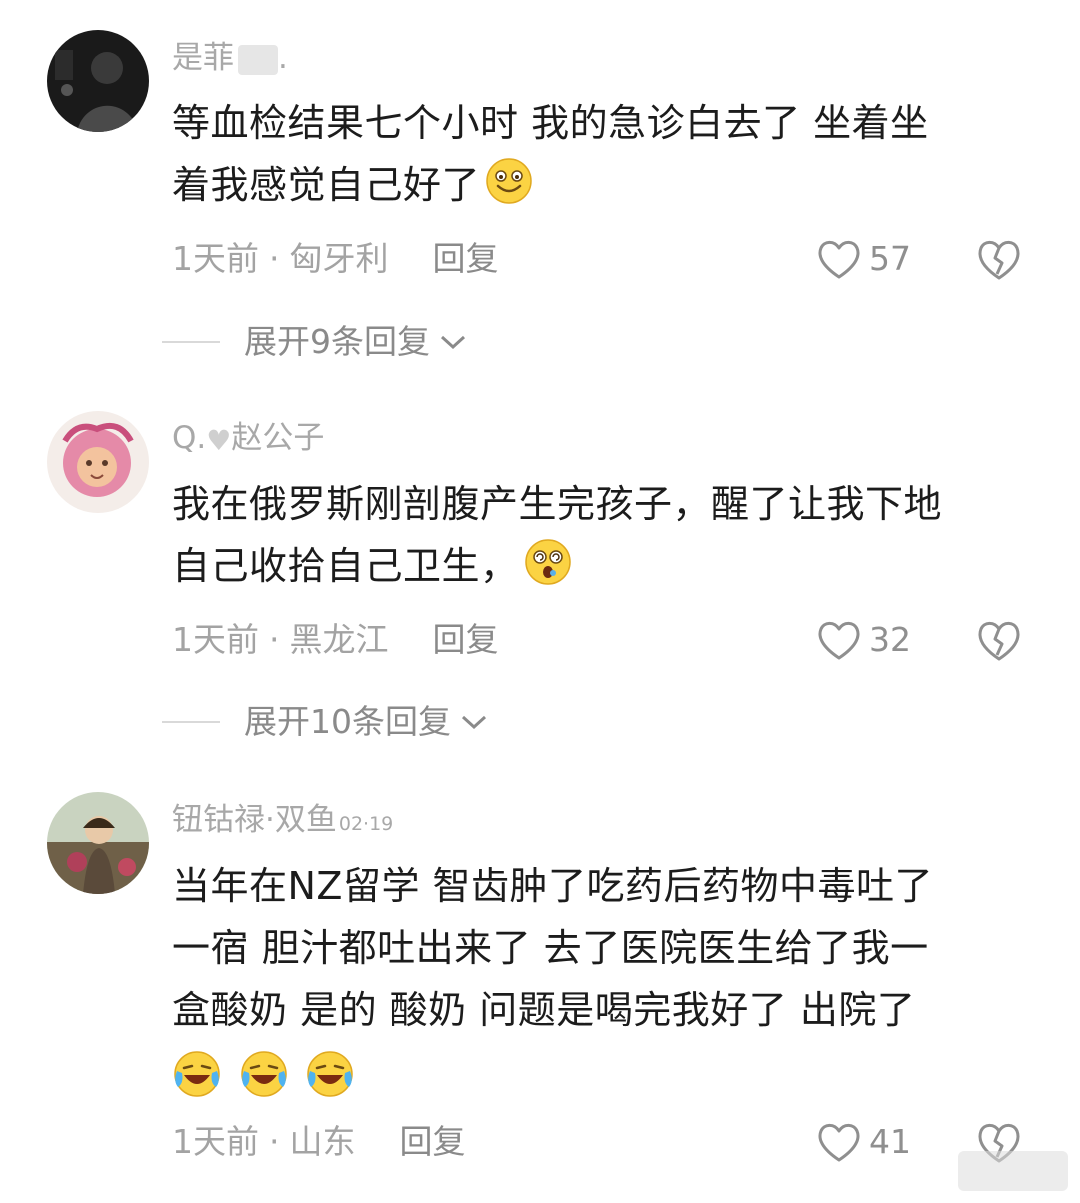 The height and width of the screenshot is (1203, 1080). I want to click on blurred-name-part, so click(258, 59).